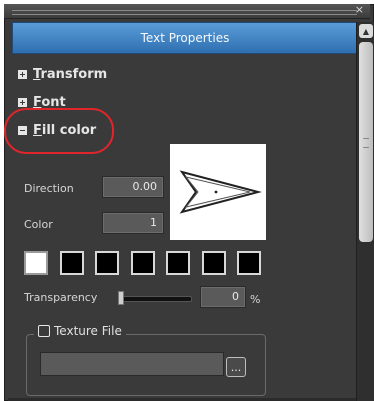 The image size is (374, 401). Describe the element at coordinates (359, 9) in the screenshot. I see `close-icon: ×` at that location.